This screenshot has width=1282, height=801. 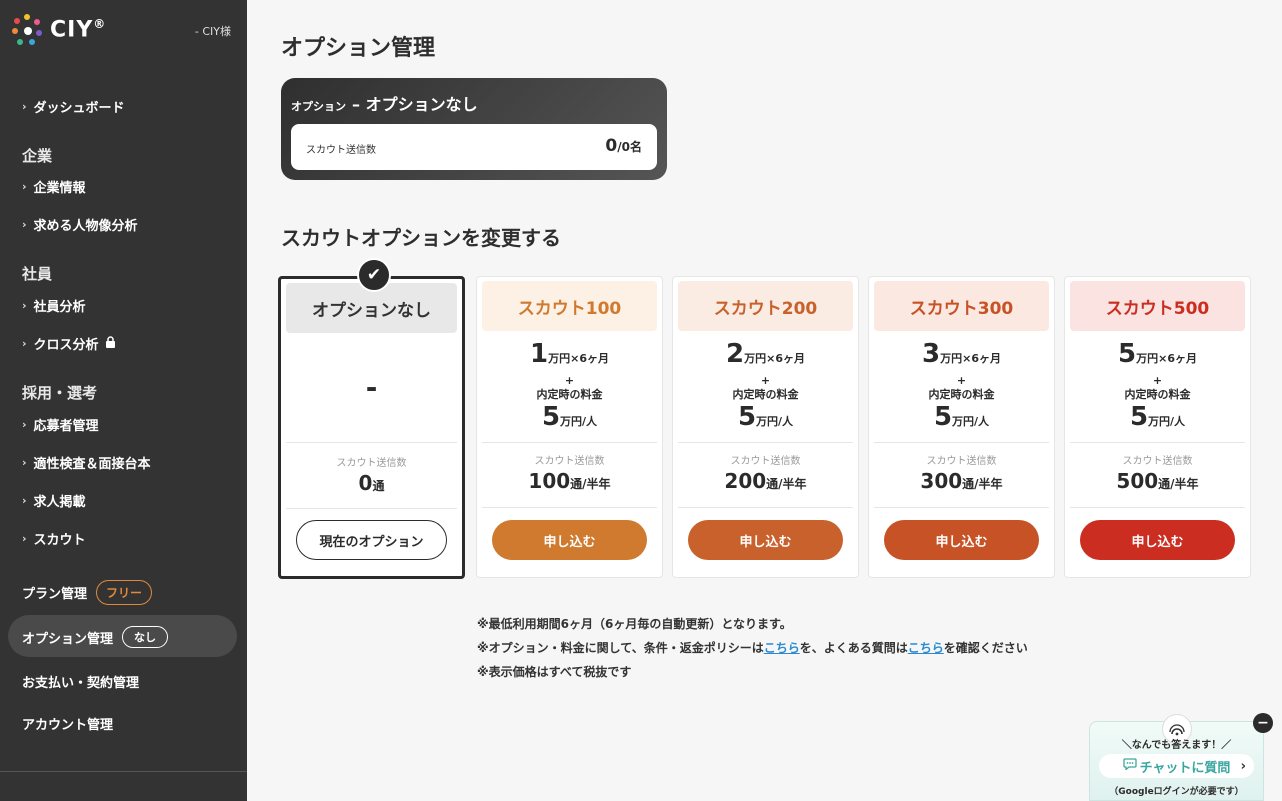 I want to click on user-label: - CIY様, so click(x=212, y=31).